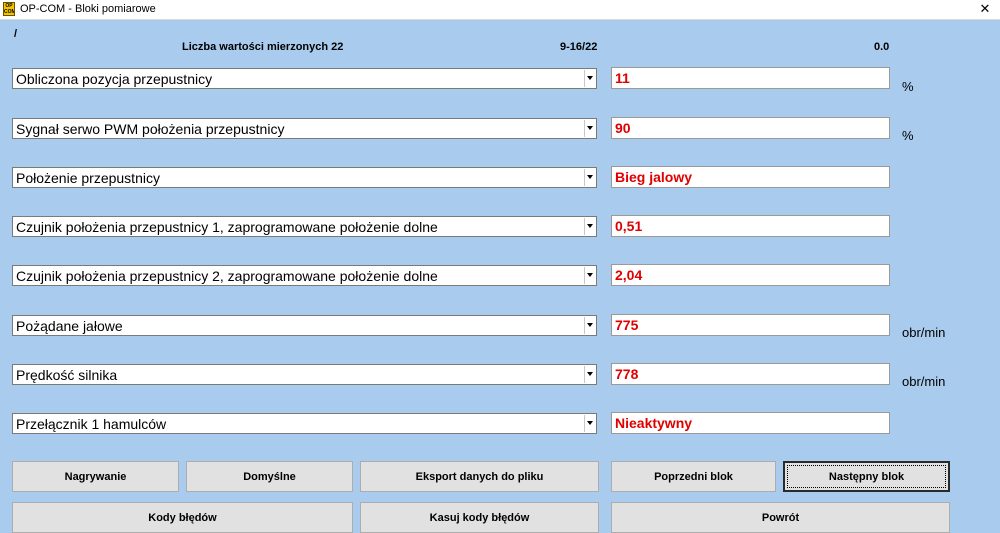  Describe the element at coordinates (750, 226) in the screenshot. I see `value-field-4: 0,51` at that location.